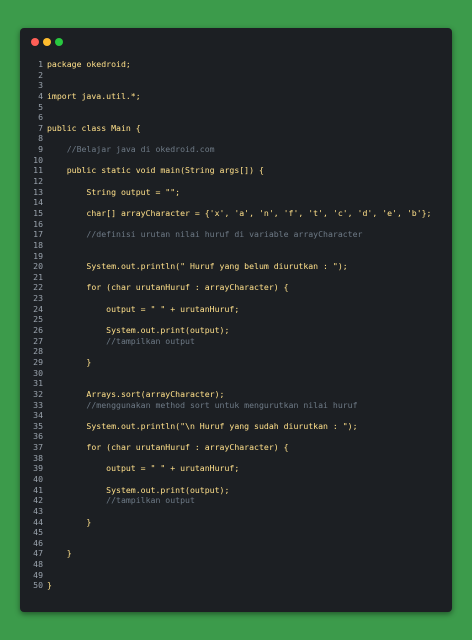 This screenshot has height=640, width=472. I want to click on window-controls, so click(47, 42).